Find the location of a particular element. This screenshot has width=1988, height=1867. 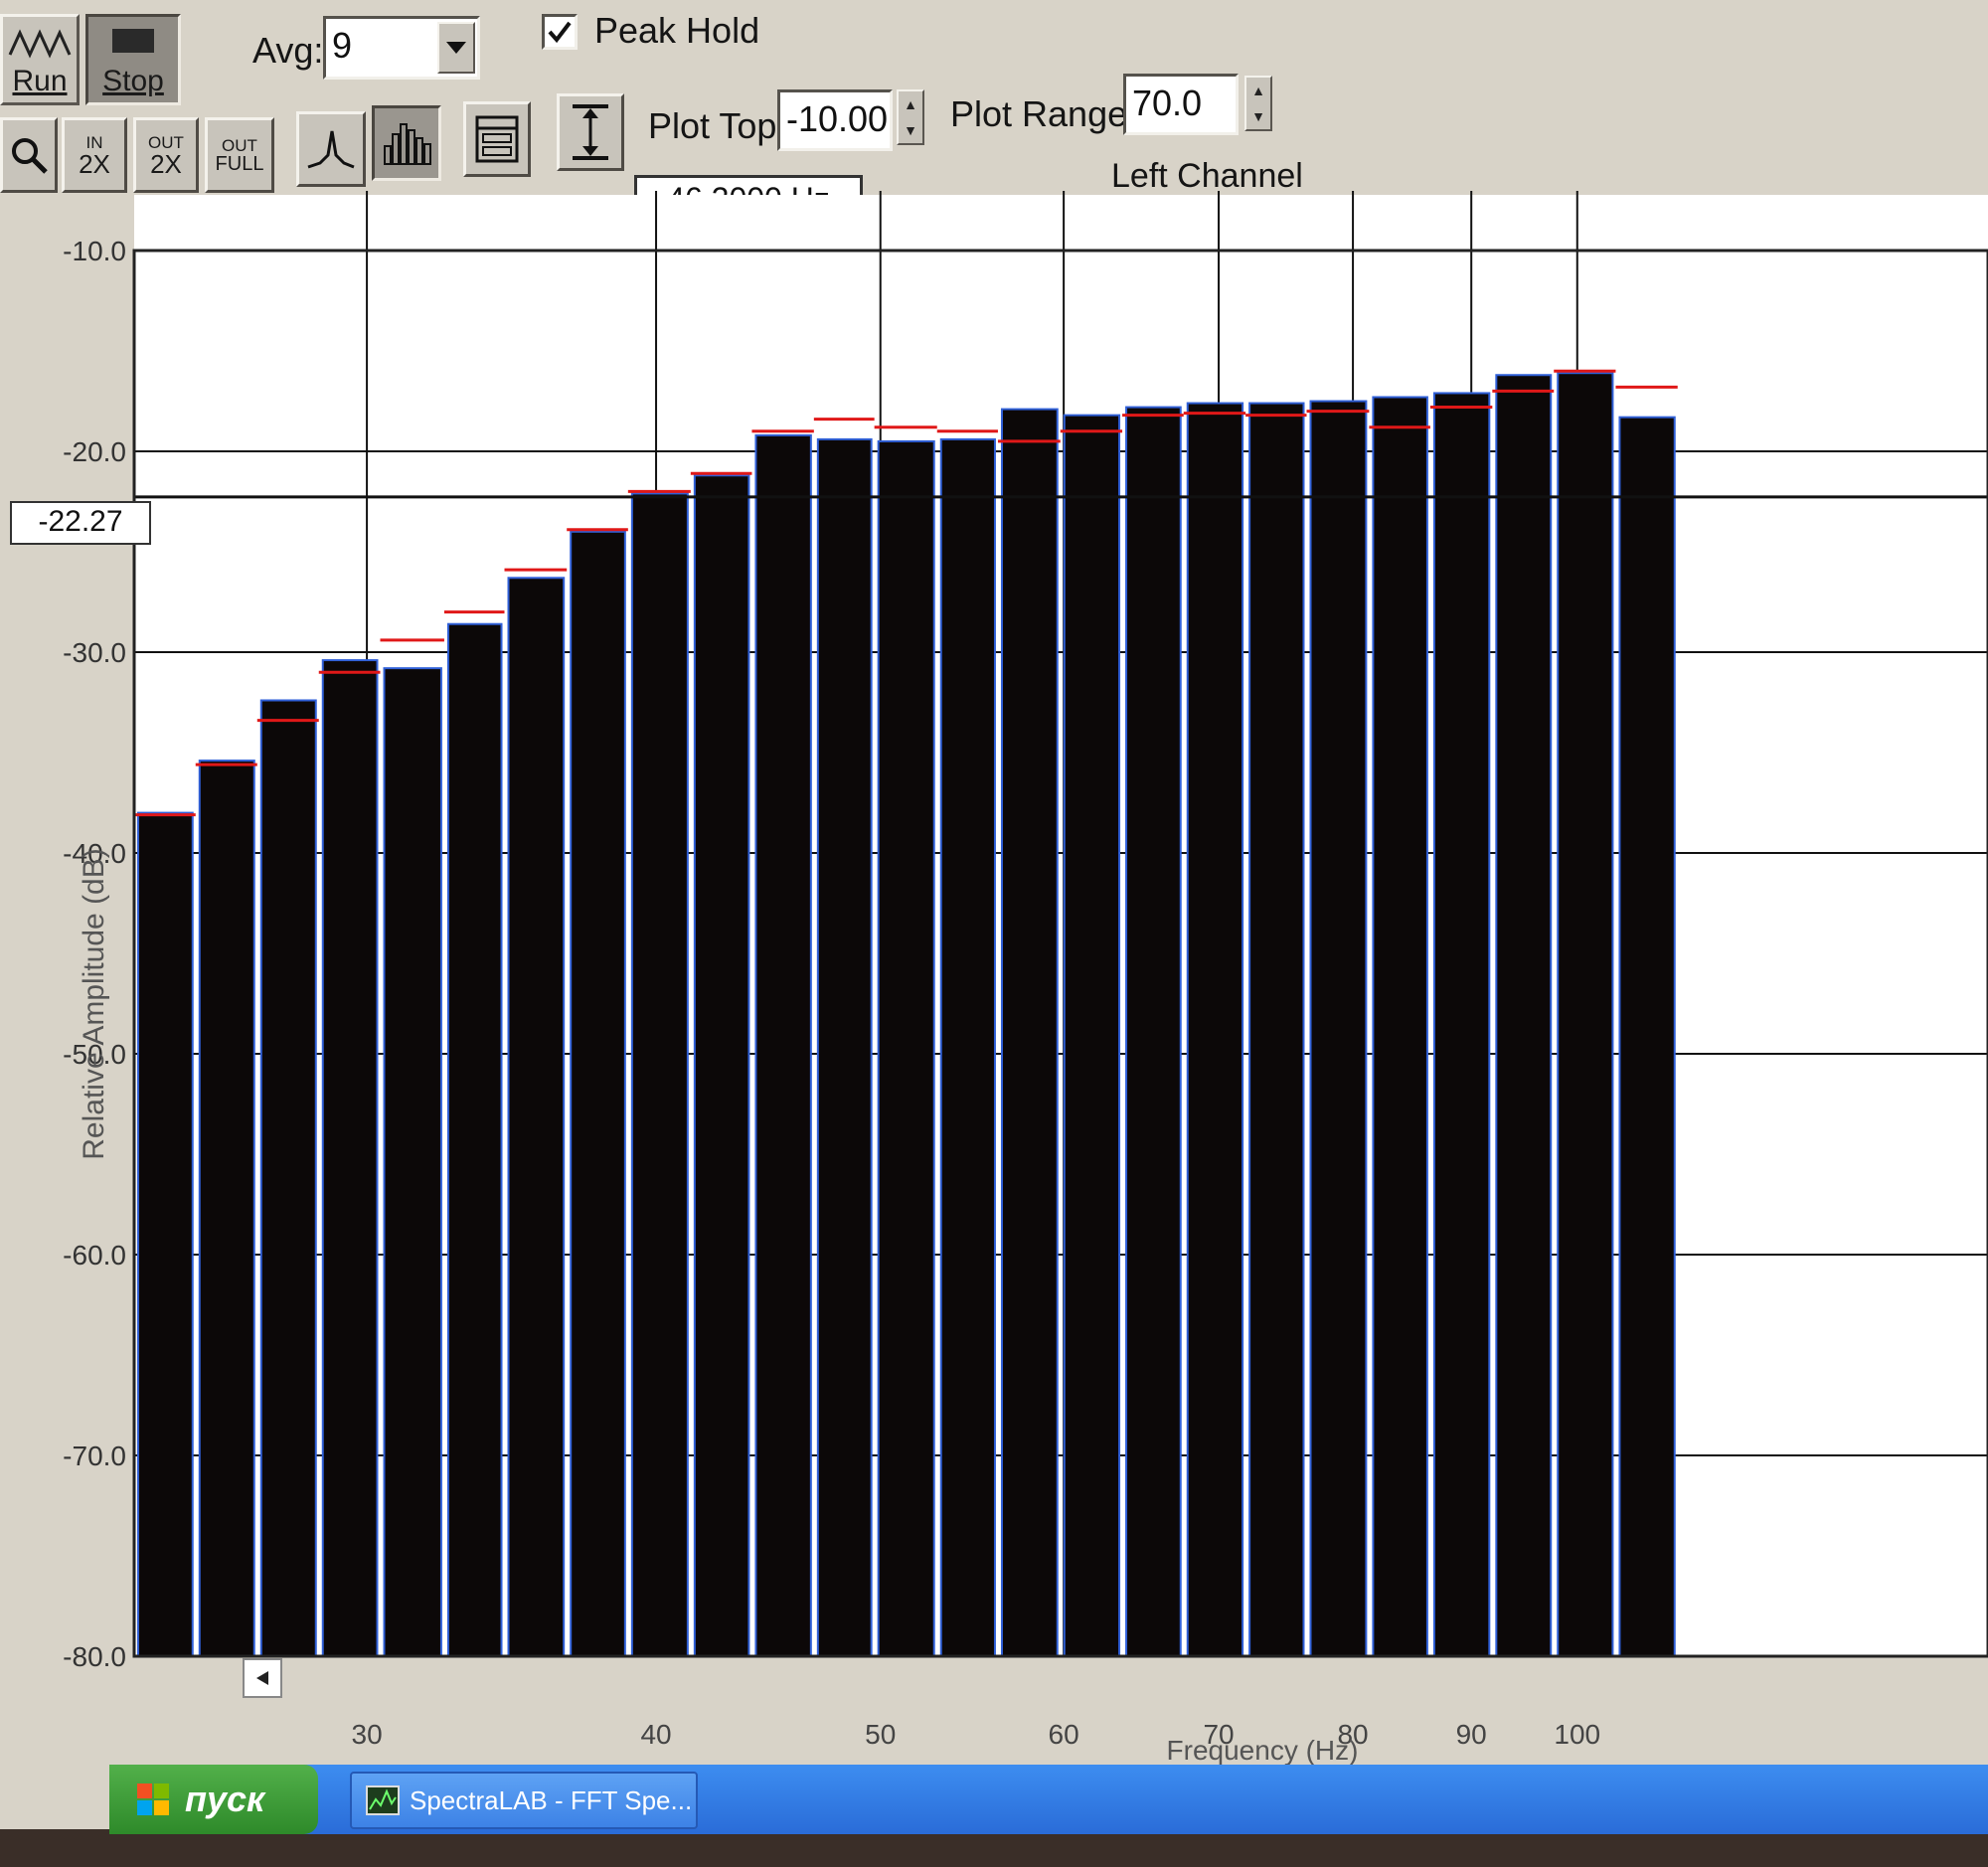

windows-logo-icon is located at coordinates (153, 1799).